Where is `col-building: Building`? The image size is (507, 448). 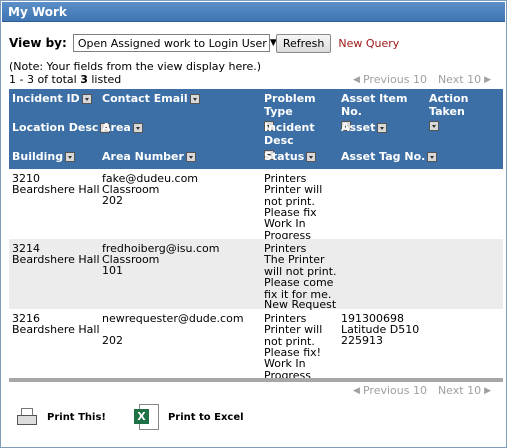 col-building: Building is located at coordinates (44, 156).